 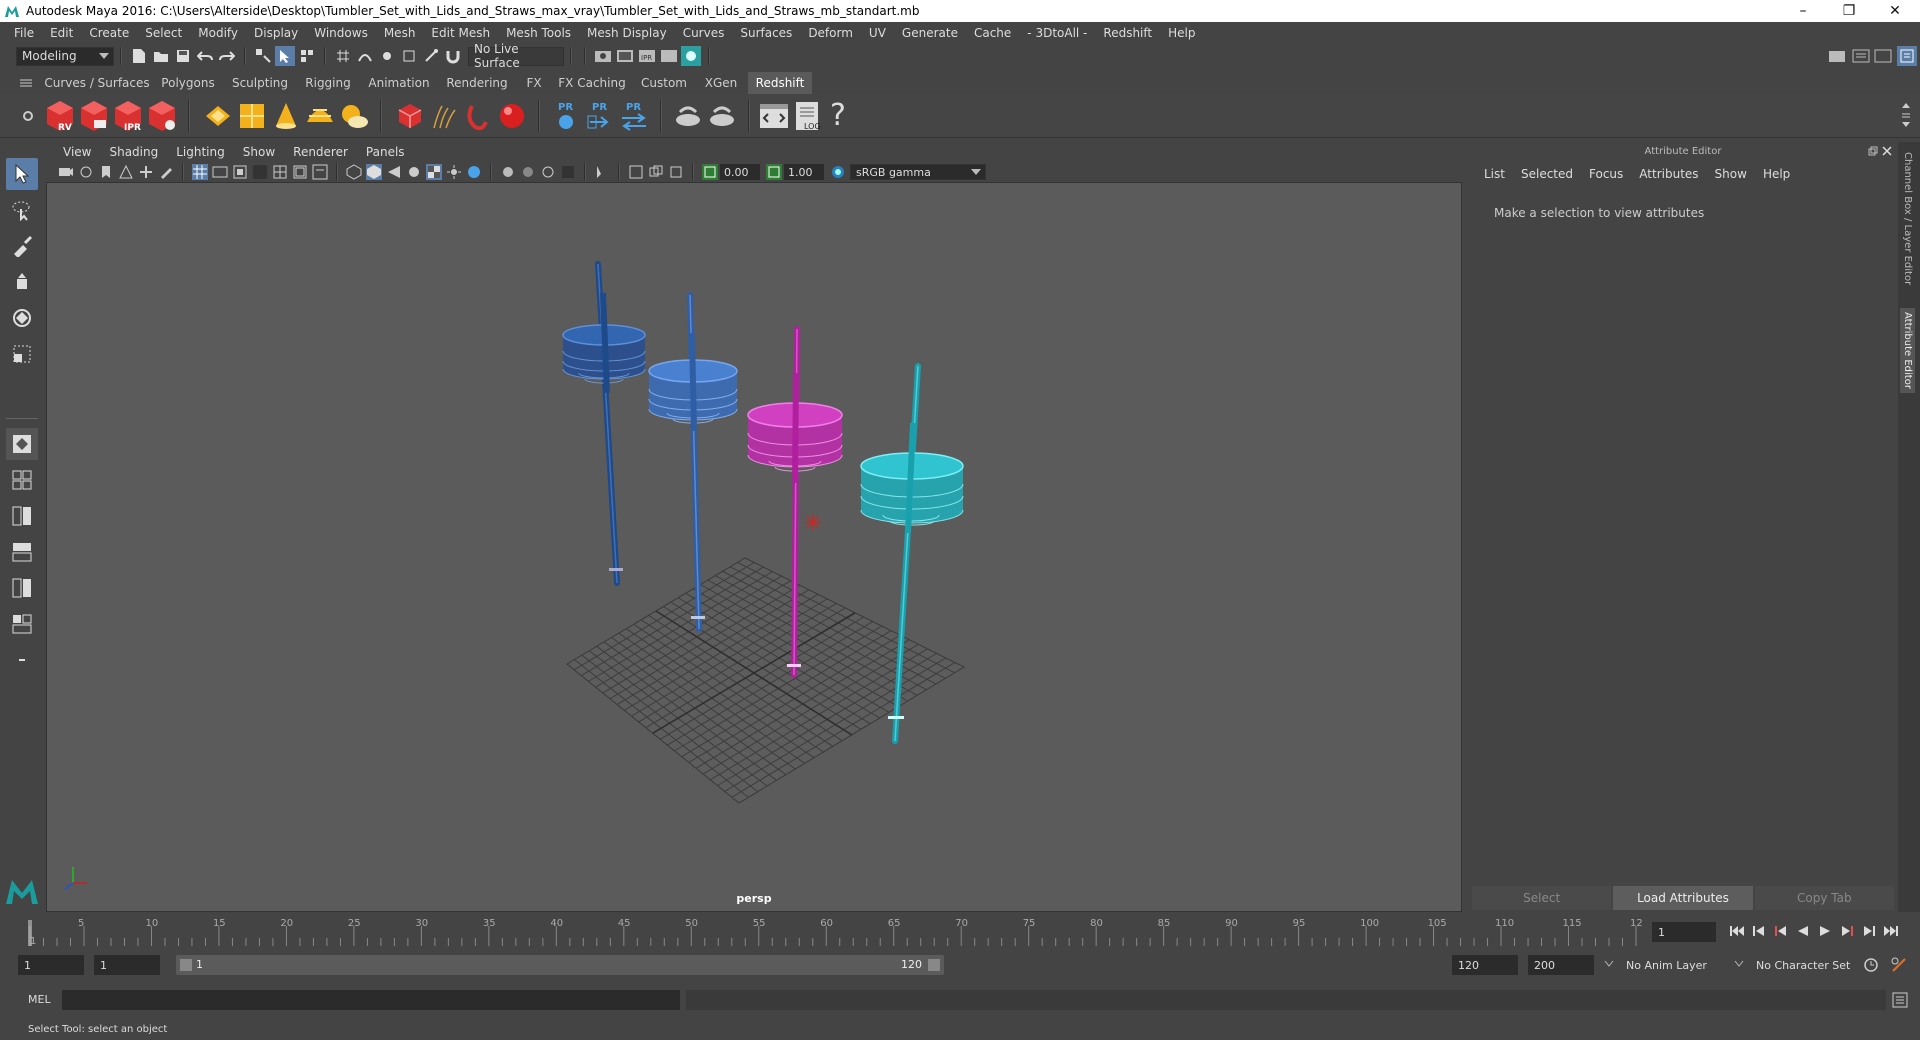 What do you see at coordinates (478, 116) in the screenshot?
I see `redshift-volume-icon` at bounding box center [478, 116].